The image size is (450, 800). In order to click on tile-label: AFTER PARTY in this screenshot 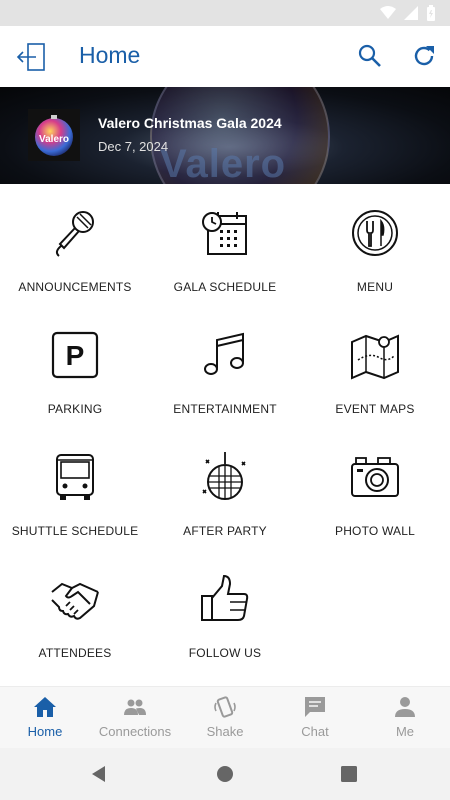, I will do `click(225, 531)`.